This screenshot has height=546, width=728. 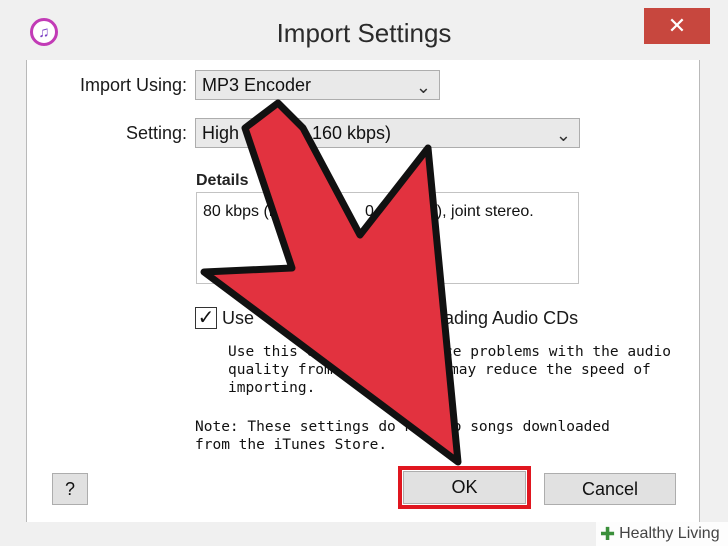 What do you see at coordinates (511, 318) in the screenshot?
I see `error-correction-label-right: ading Audio CDs` at bounding box center [511, 318].